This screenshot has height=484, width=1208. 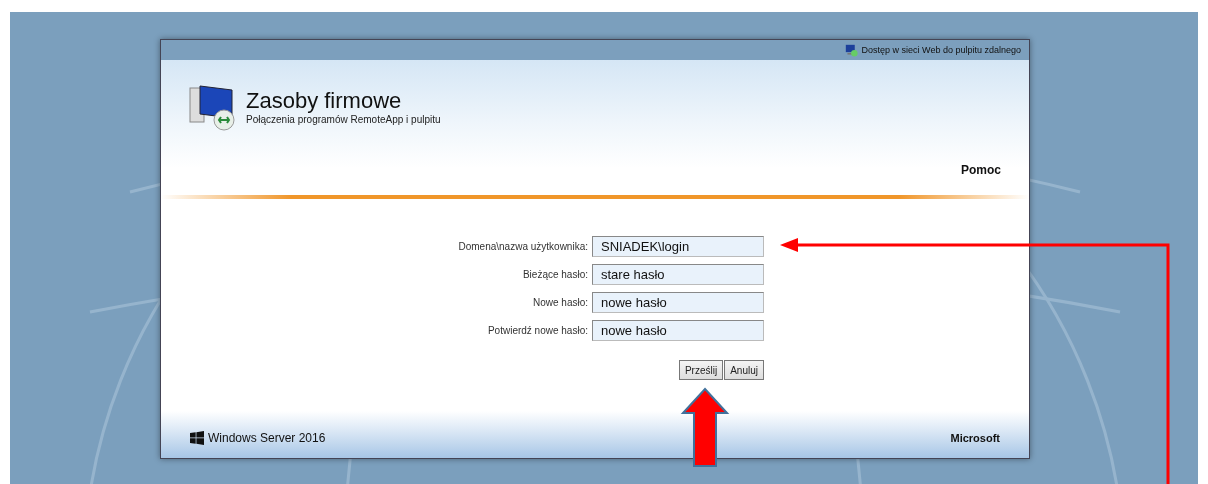 I want to click on input-field: SNIADEK\login, so click(x=678, y=246).